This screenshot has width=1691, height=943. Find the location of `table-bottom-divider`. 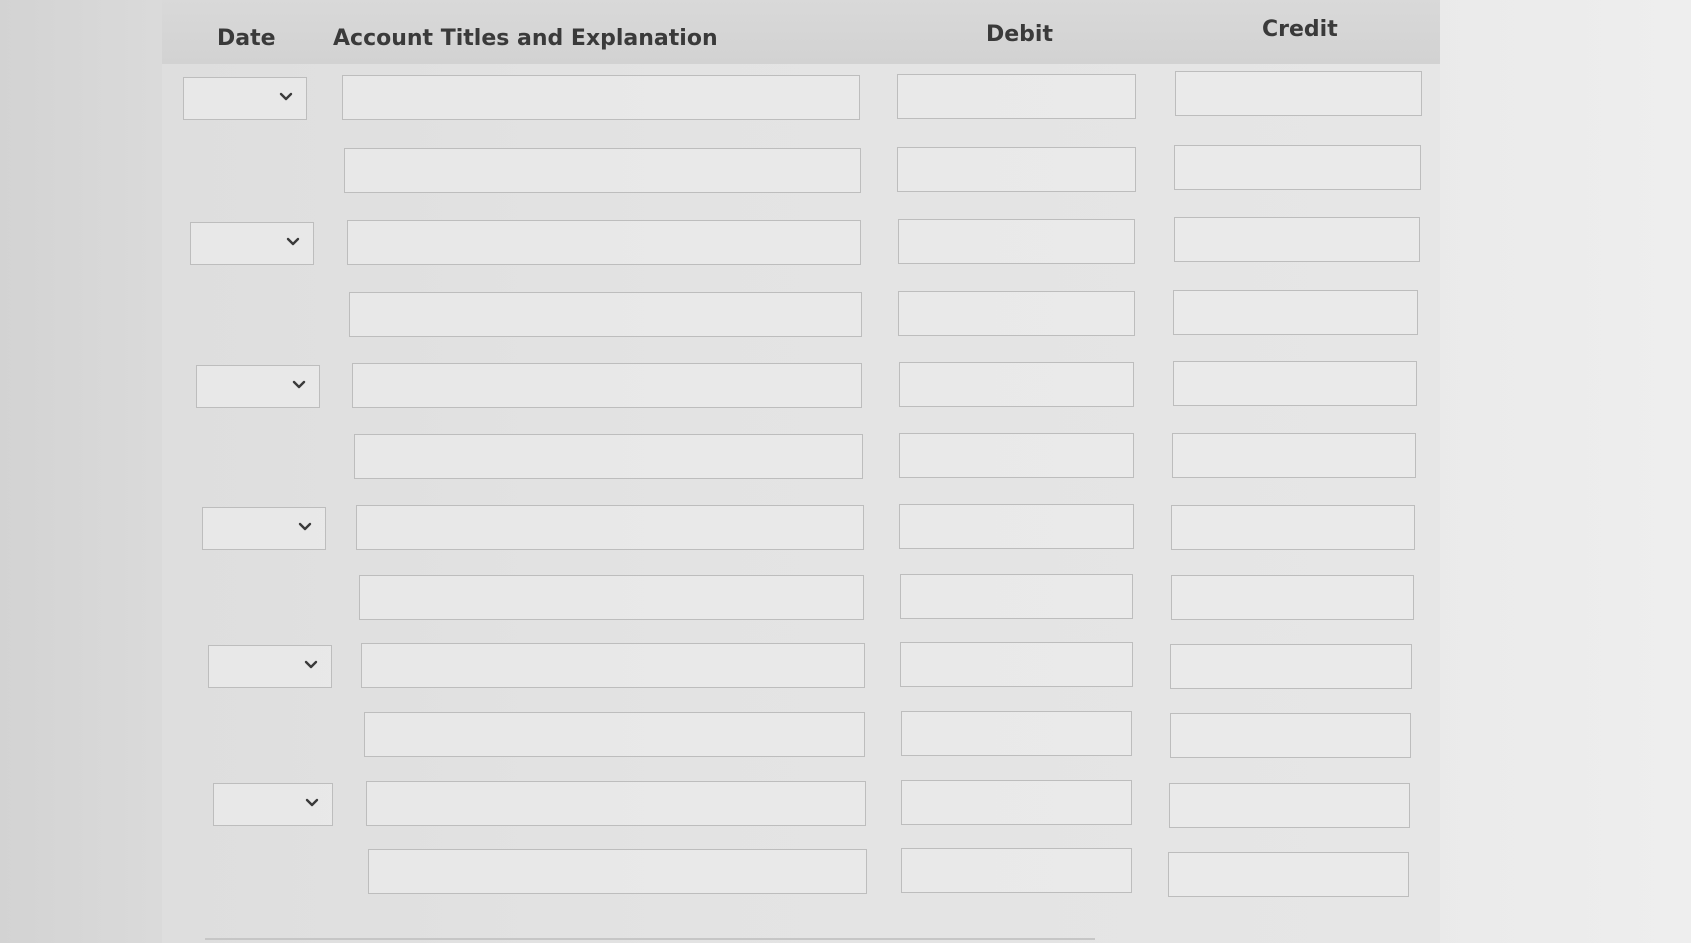

table-bottom-divider is located at coordinates (650, 939).